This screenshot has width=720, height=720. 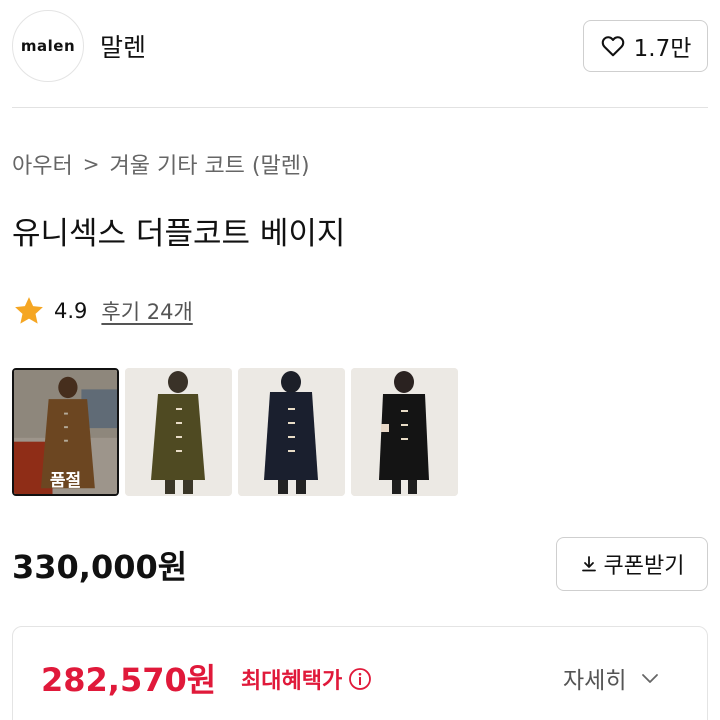 What do you see at coordinates (588, 564) in the screenshot?
I see `download-icon` at bounding box center [588, 564].